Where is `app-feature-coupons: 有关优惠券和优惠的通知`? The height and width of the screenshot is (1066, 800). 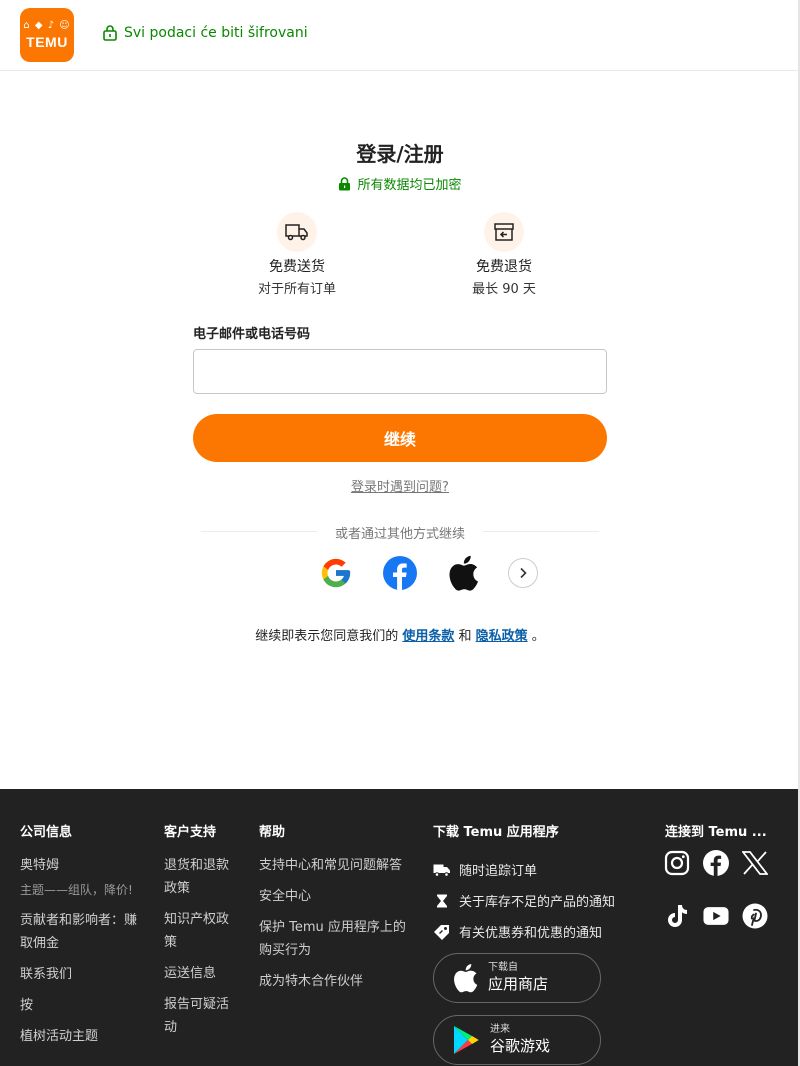
app-feature-coupons: 有关优惠券和优惠的通知 is located at coordinates (538, 931).